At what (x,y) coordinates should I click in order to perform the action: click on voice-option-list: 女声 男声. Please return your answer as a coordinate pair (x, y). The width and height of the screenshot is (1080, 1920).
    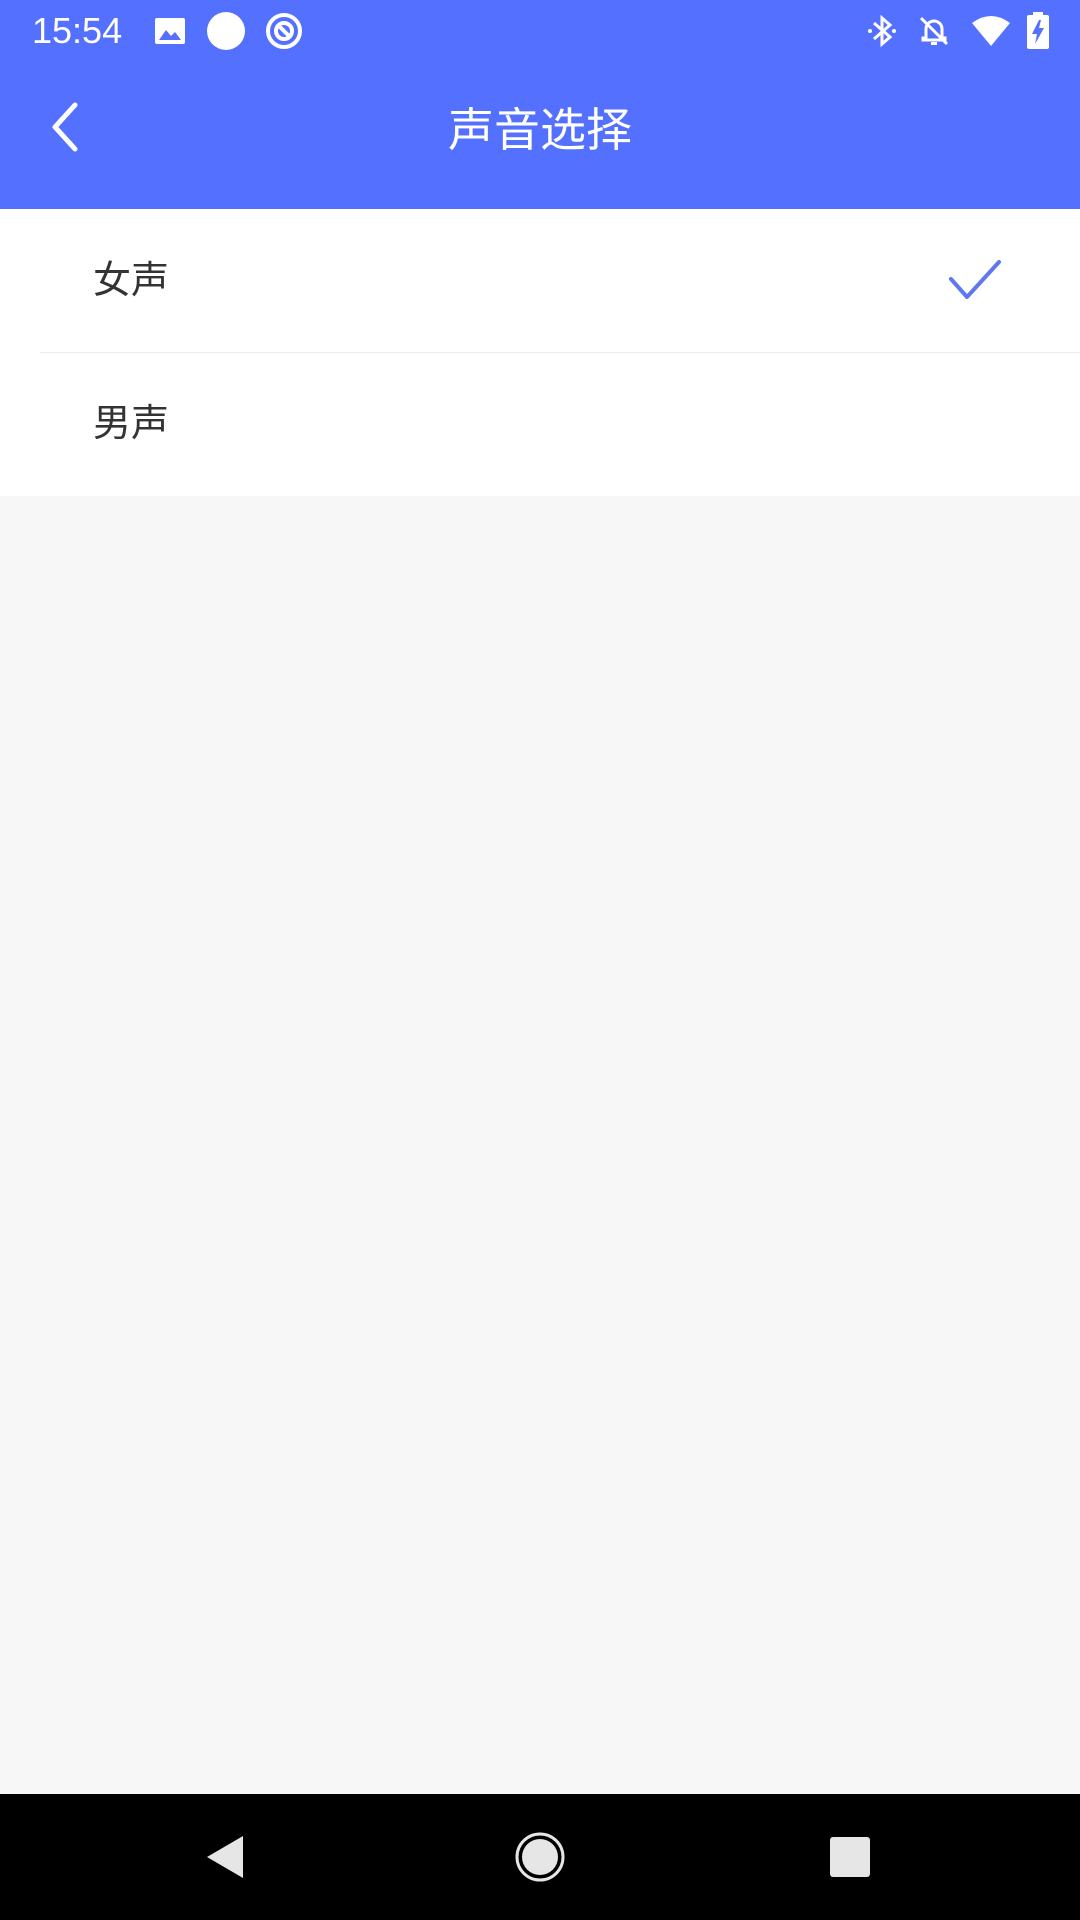
    Looking at the image, I should click on (540, 352).